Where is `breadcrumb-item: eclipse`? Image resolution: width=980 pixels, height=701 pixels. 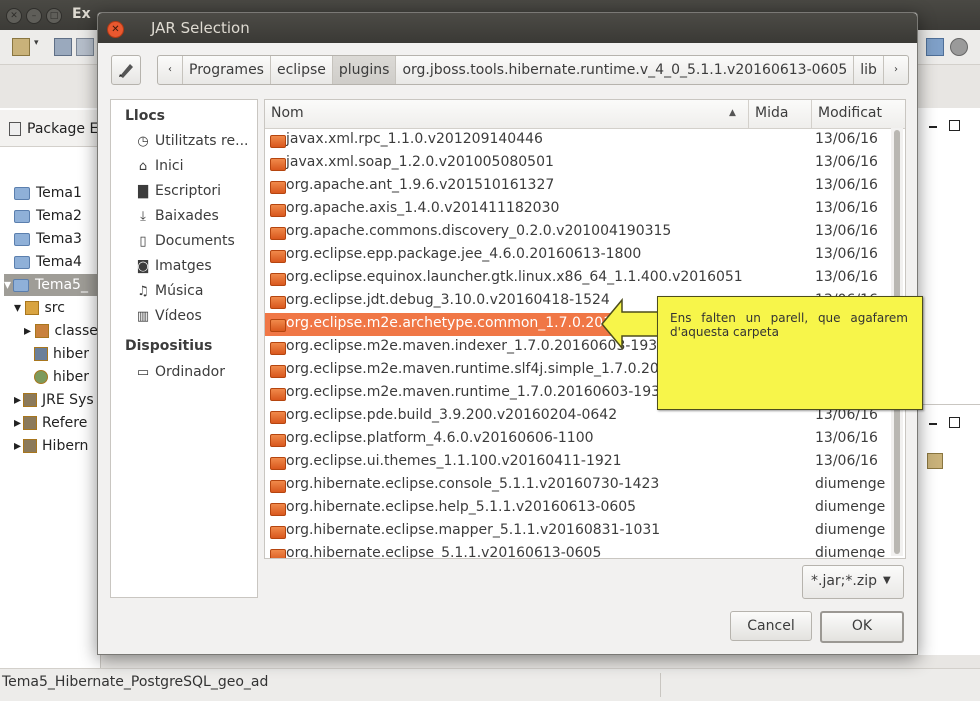 breadcrumb-item: eclipse is located at coordinates (302, 70).